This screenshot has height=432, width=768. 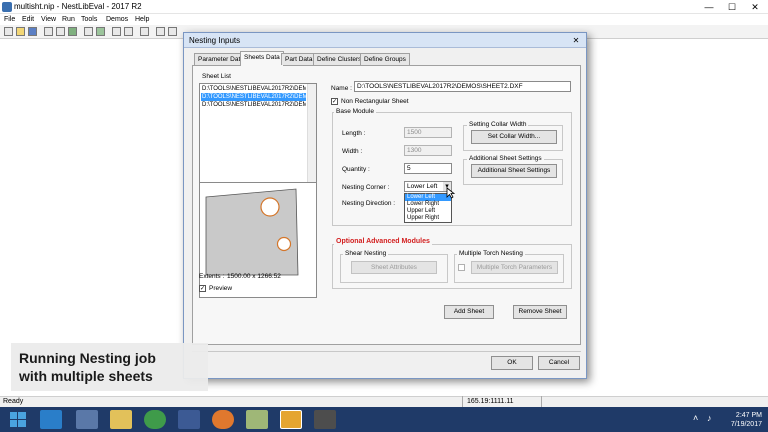 What do you see at coordinates (746, 424) in the screenshot?
I see `tray-date: 7/19/2017` at bounding box center [746, 424].